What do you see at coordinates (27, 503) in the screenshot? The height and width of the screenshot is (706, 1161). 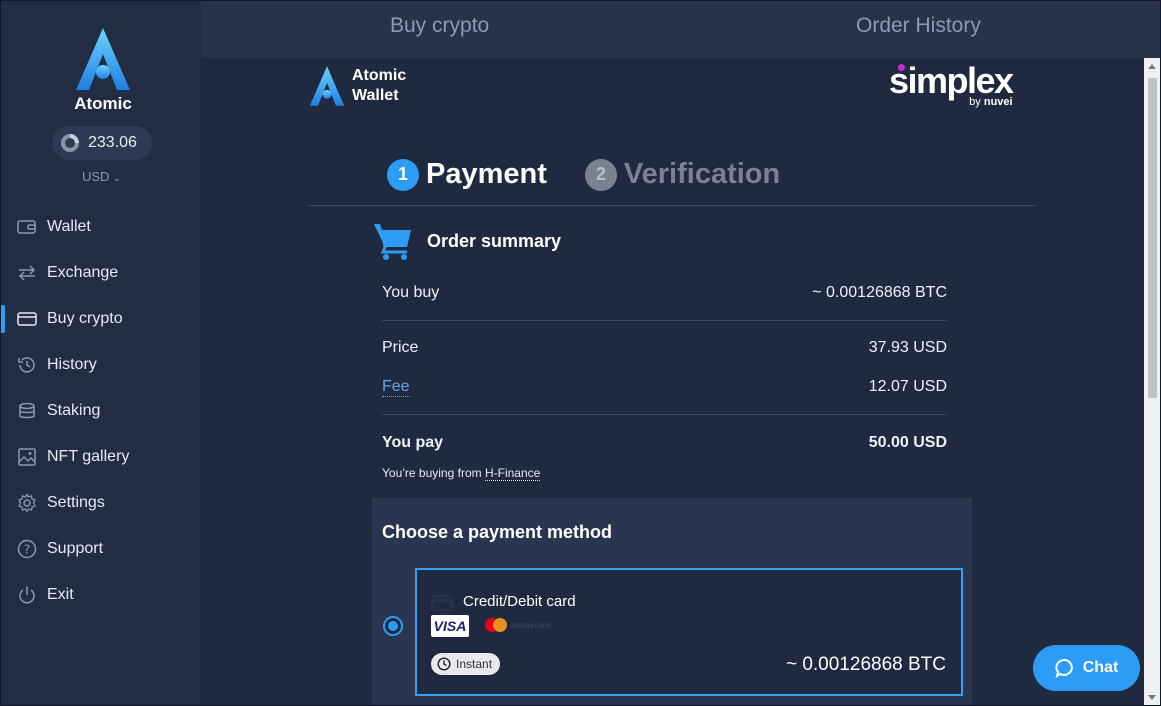 I see `gear-icon` at bounding box center [27, 503].